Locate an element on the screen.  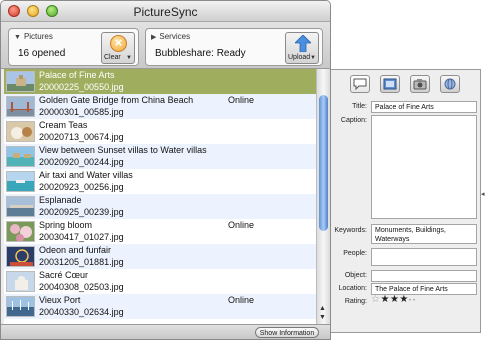
keywords-field: Monuments, Buildings, Waterways is located at coordinates (424, 234).